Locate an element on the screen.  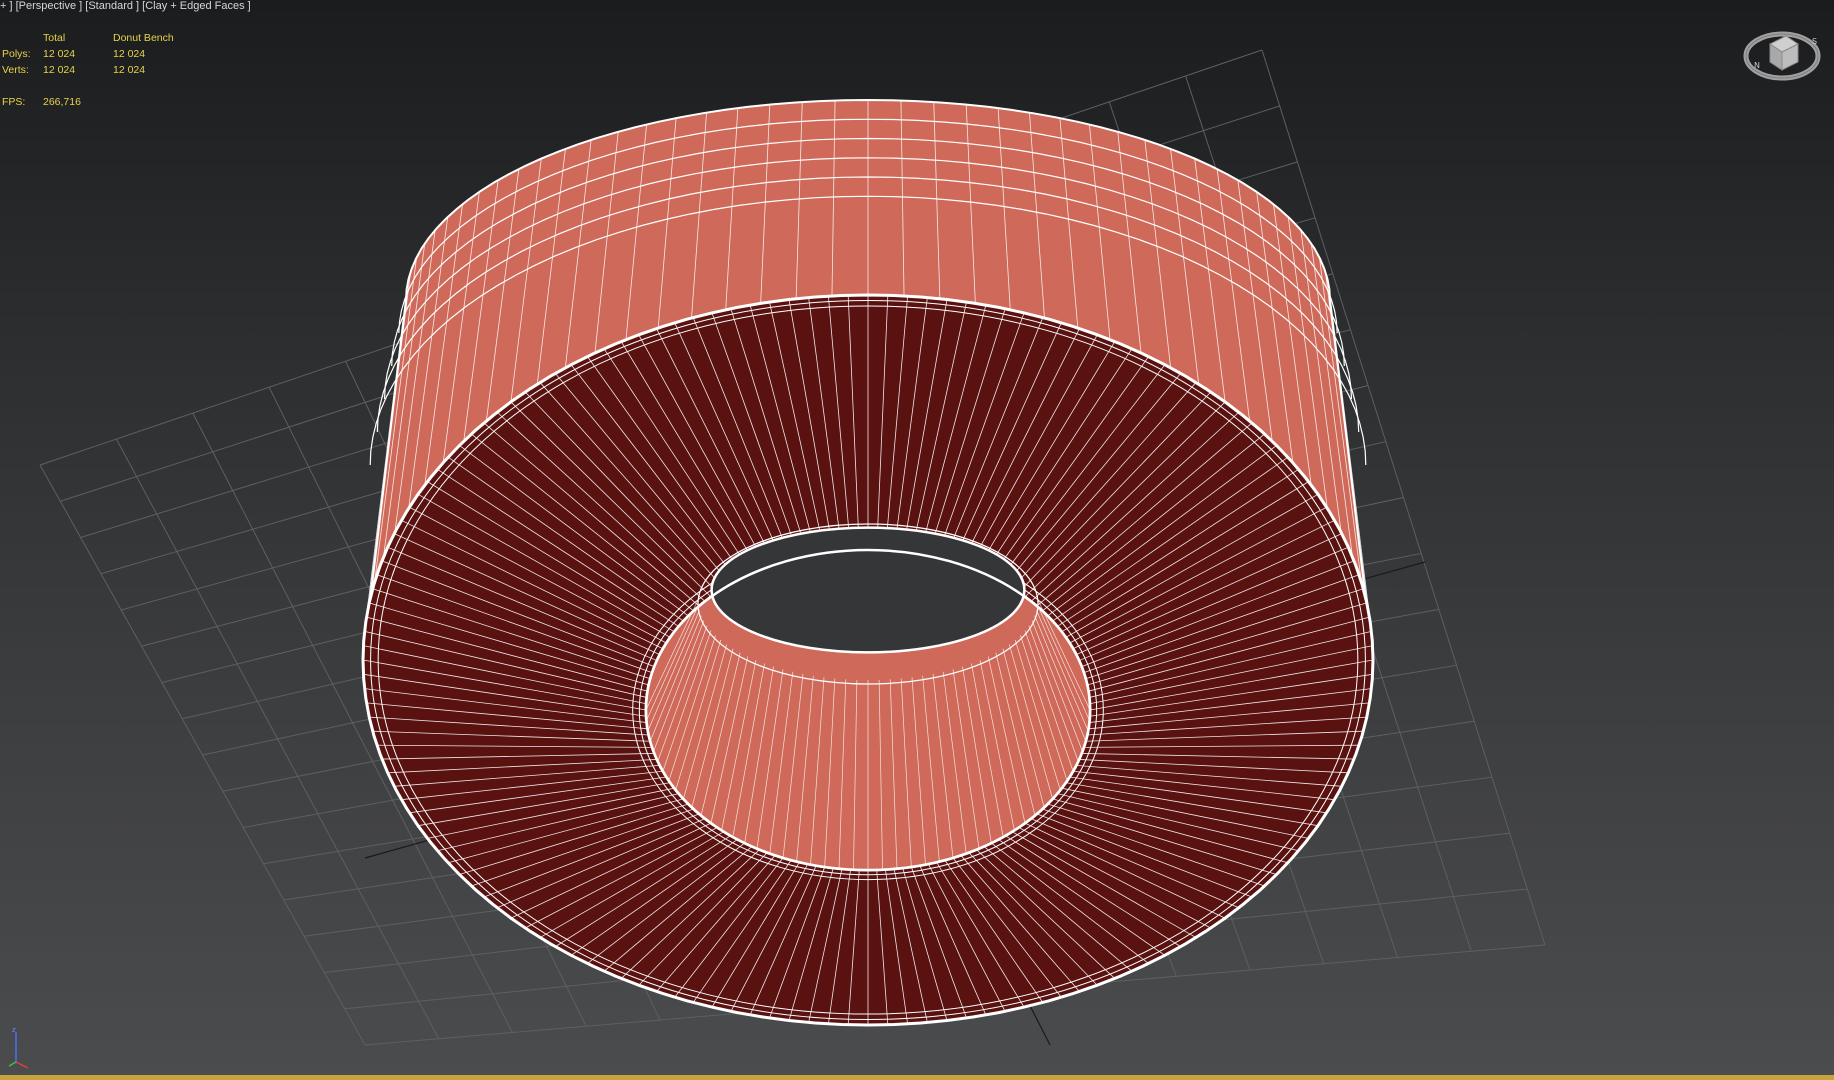
stats-header-total: Total is located at coordinates (54, 38).